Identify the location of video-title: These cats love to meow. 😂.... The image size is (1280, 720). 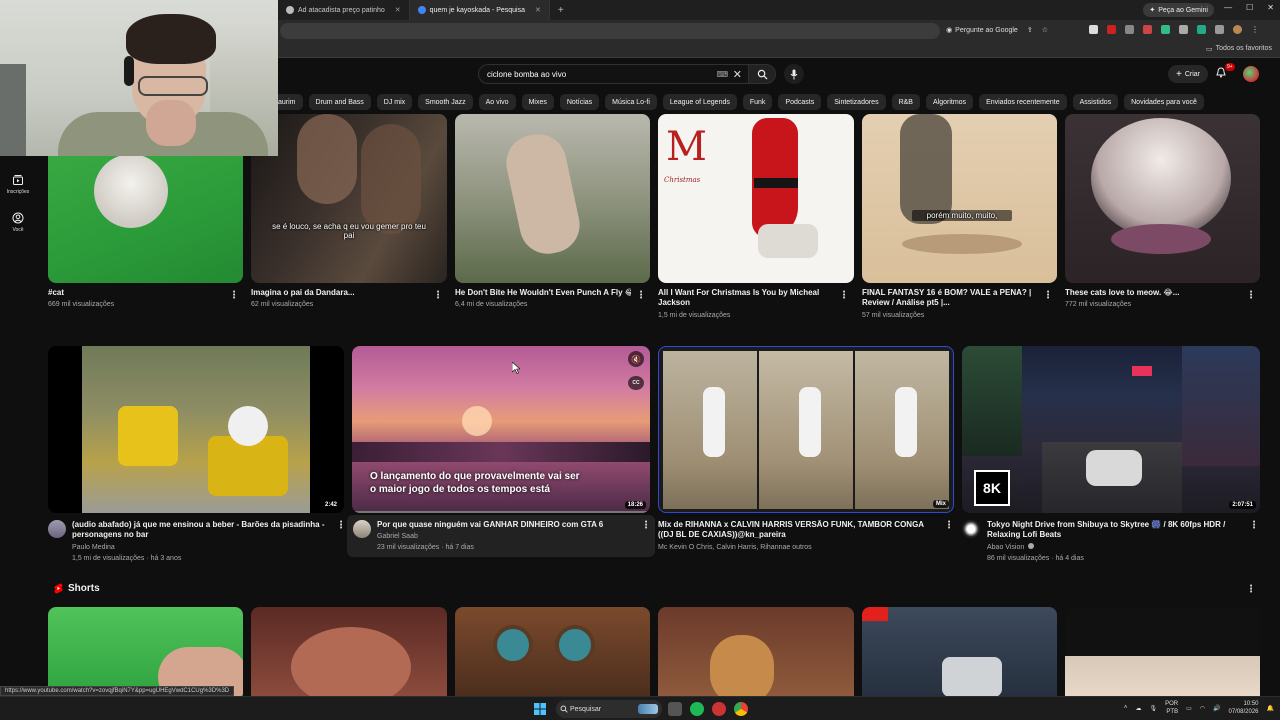
(1150, 293).